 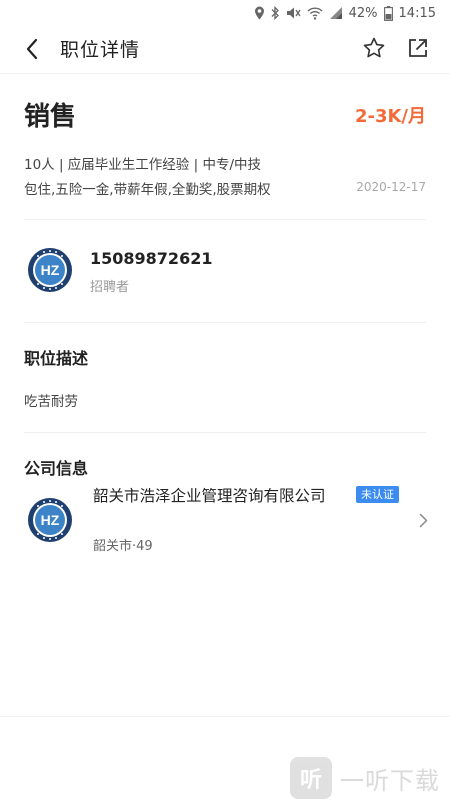 What do you see at coordinates (293, 13) in the screenshot?
I see `mute-icon` at bounding box center [293, 13].